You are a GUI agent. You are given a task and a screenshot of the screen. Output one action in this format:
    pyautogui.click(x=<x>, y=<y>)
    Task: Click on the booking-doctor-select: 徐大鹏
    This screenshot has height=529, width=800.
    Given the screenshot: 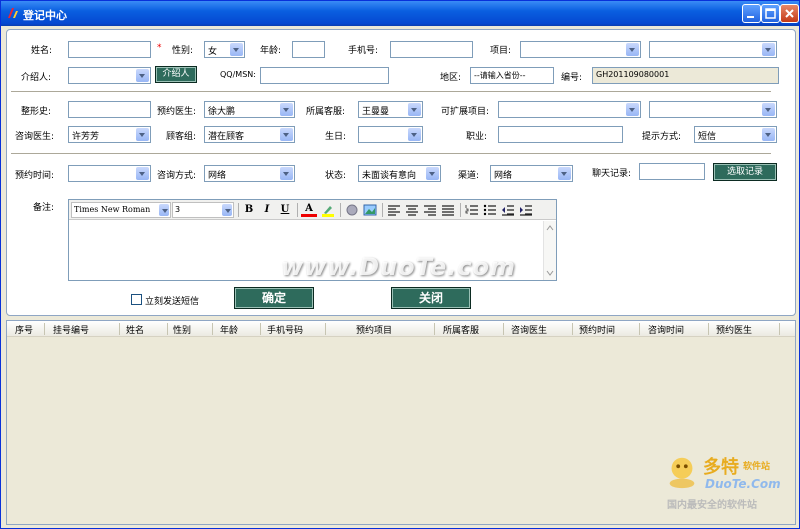 What is the action you would take?
    pyautogui.click(x=249, y=109)
    